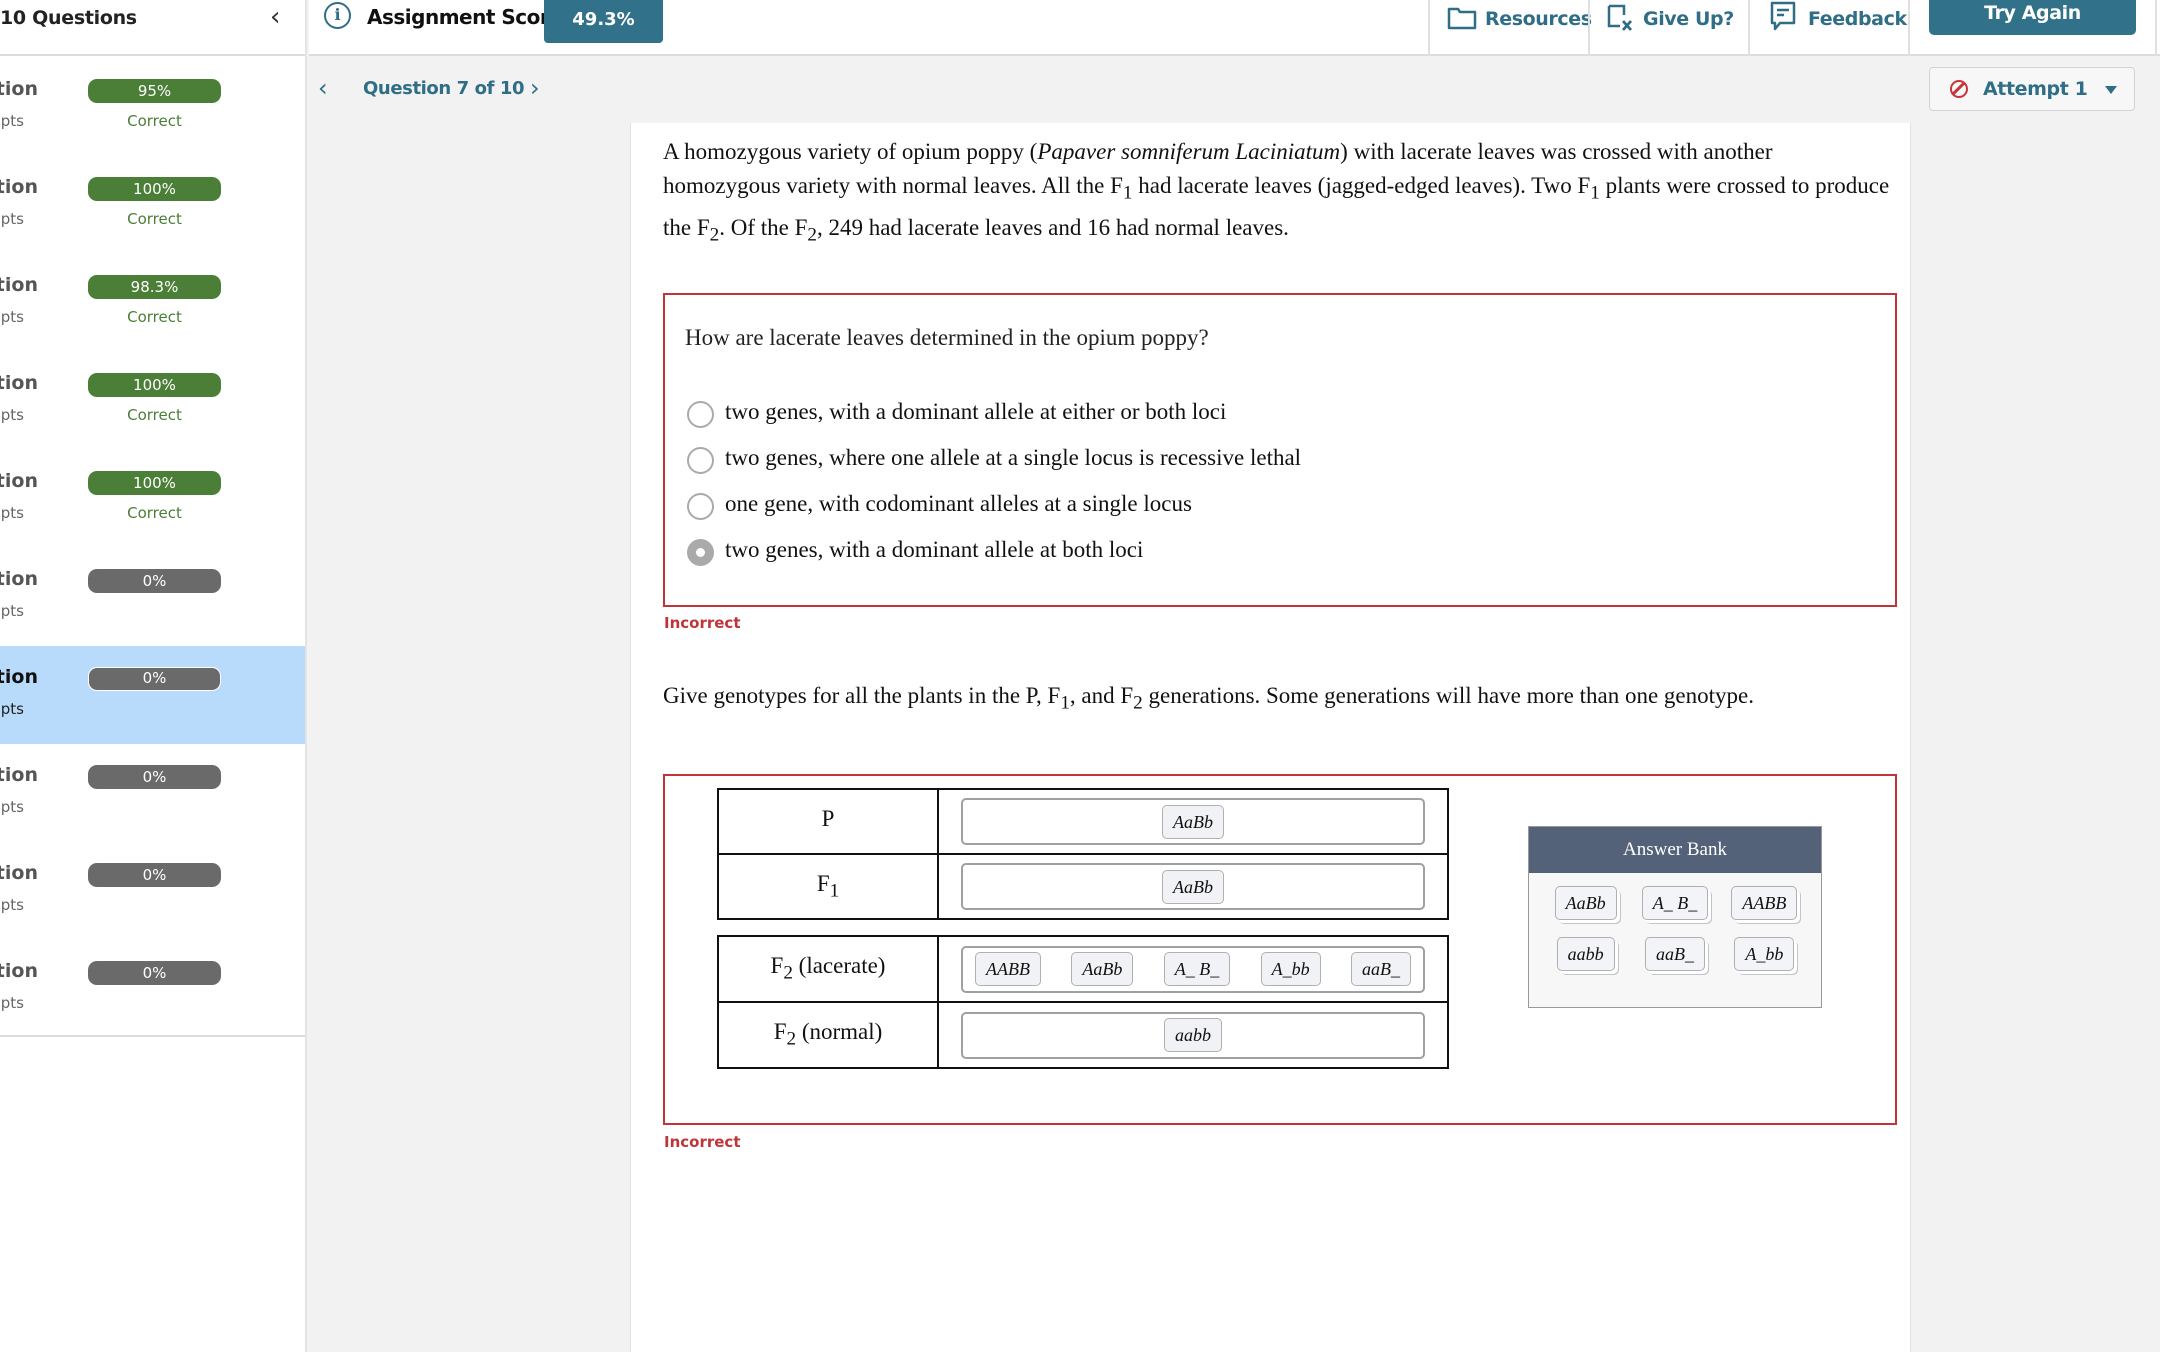 This screenshot has height=1352, width=2160. I want to click on give-up-button: Give Up?, so click(1668, 28).